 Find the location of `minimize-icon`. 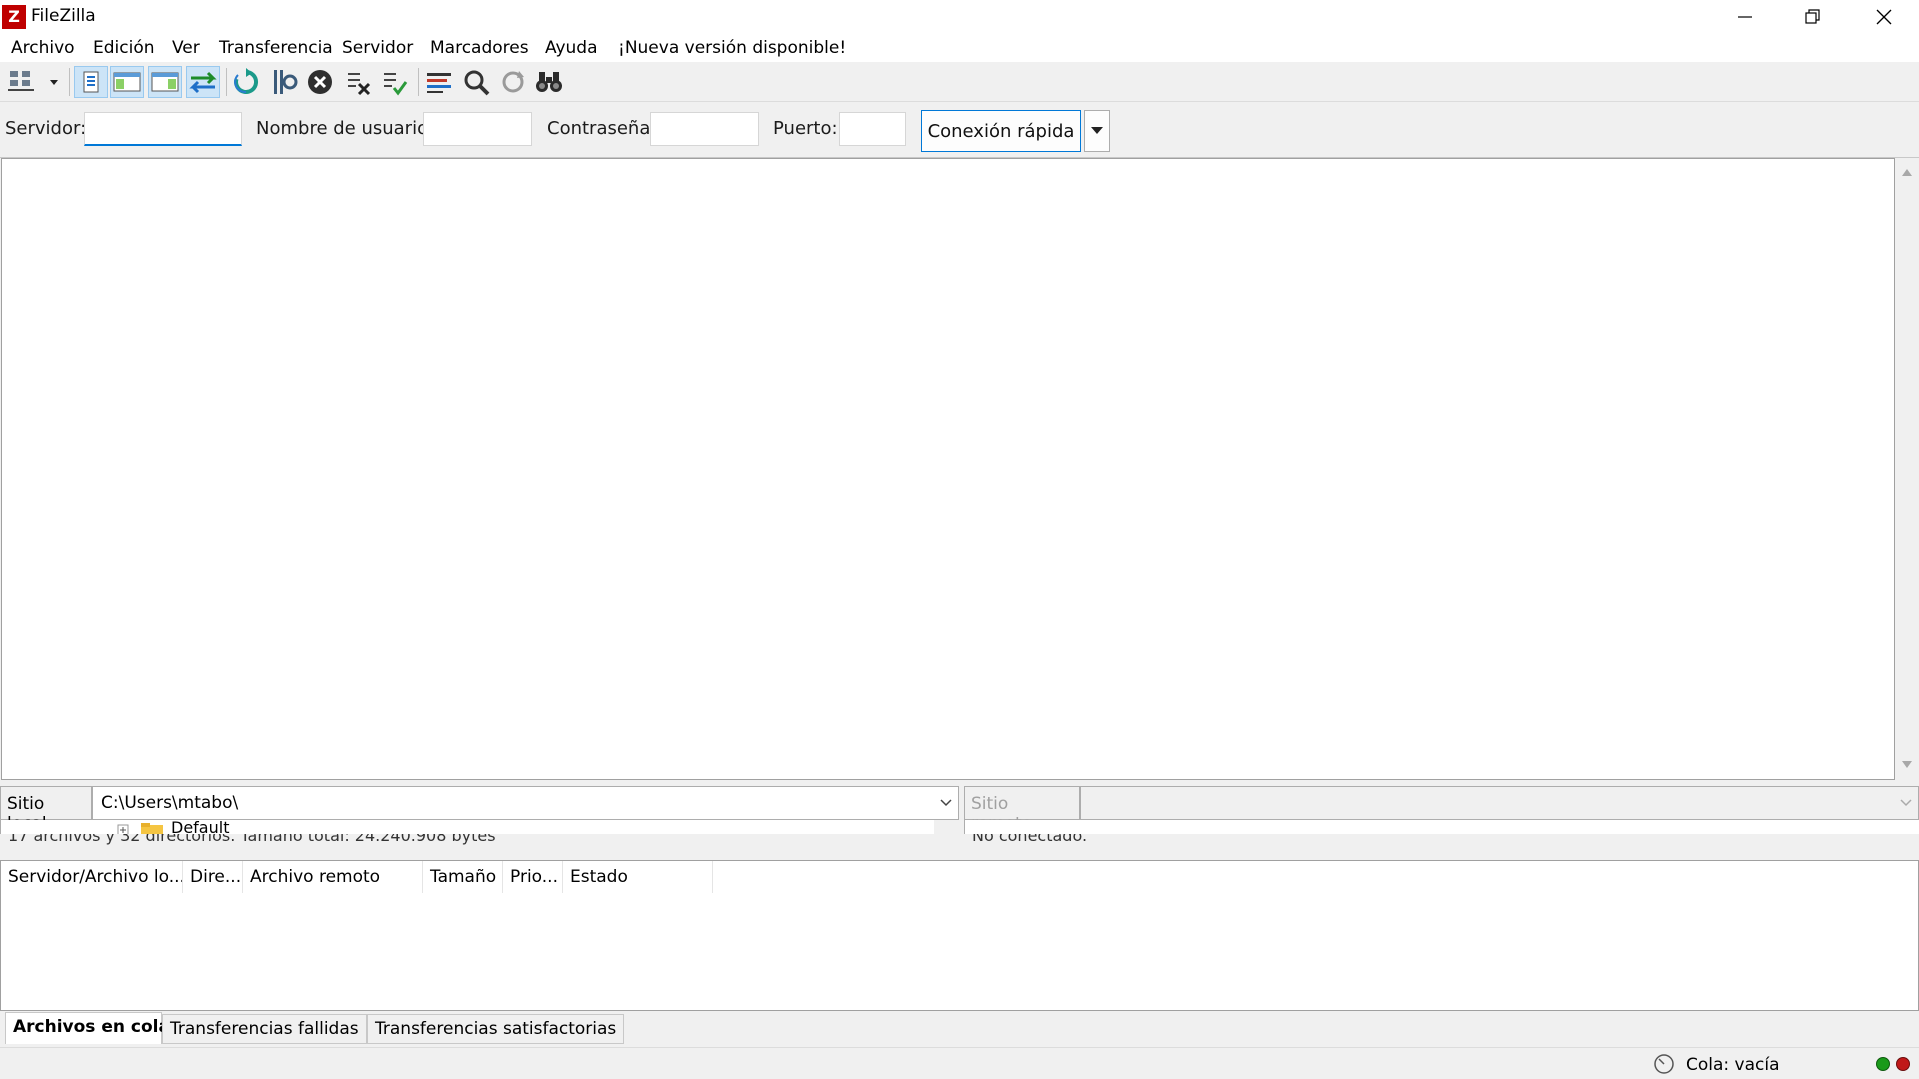

minimize-icon is located at coordinates (1745, 17).